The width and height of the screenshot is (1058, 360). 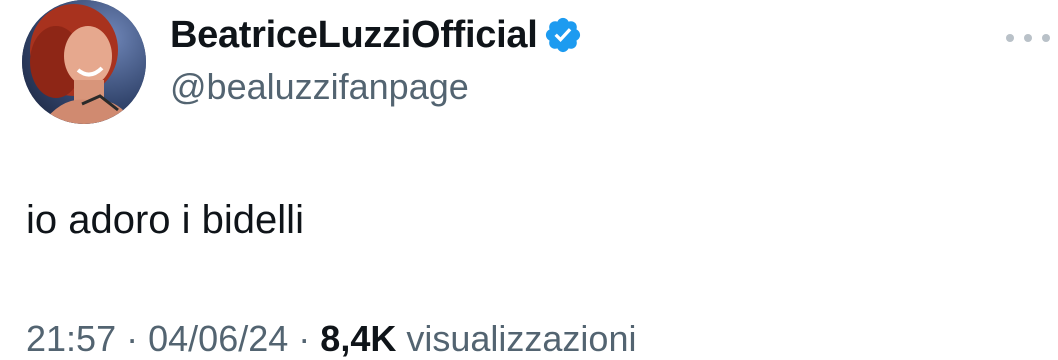 I want to click on tweet-time: 21:57, so click(x=71, y=338).